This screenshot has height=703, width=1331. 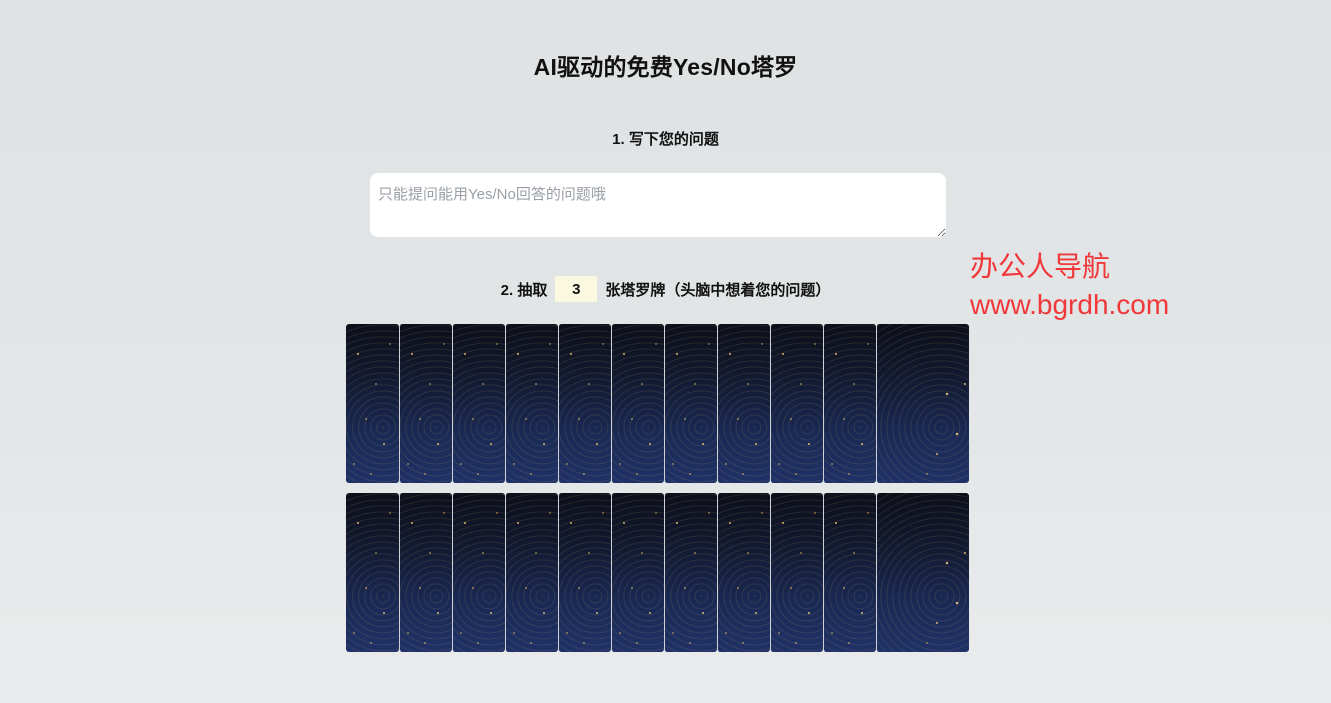 What do you see at coordinates (665, 139) in the screenshot?
I see `step1-label: 1. 写下您的问题` at bounding box center [665, 139].